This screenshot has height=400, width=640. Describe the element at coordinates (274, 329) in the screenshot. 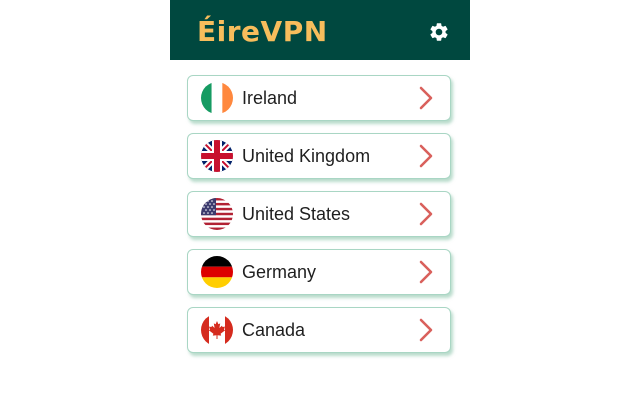

I see `server-label: Canada` at that location.